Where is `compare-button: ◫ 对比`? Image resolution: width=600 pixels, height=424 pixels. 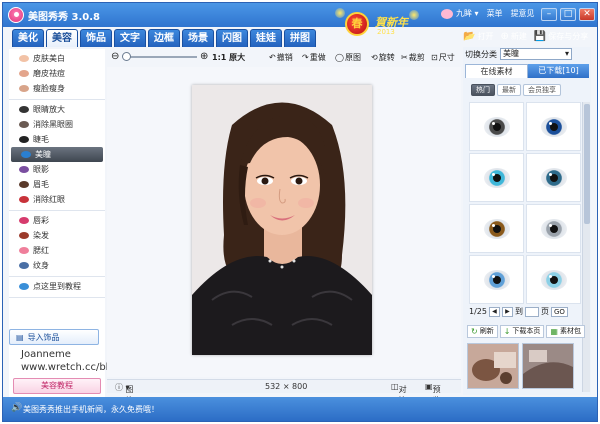 compare-button: ◫ 对比 is located at coordinates (399, 393).